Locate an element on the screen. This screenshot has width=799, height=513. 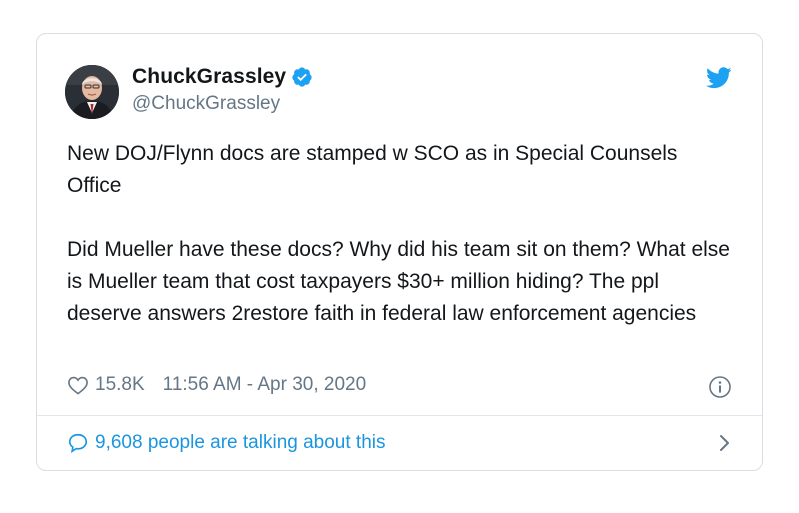
author-handle: @ChuckGrassley is located at coordinates (206, 104).